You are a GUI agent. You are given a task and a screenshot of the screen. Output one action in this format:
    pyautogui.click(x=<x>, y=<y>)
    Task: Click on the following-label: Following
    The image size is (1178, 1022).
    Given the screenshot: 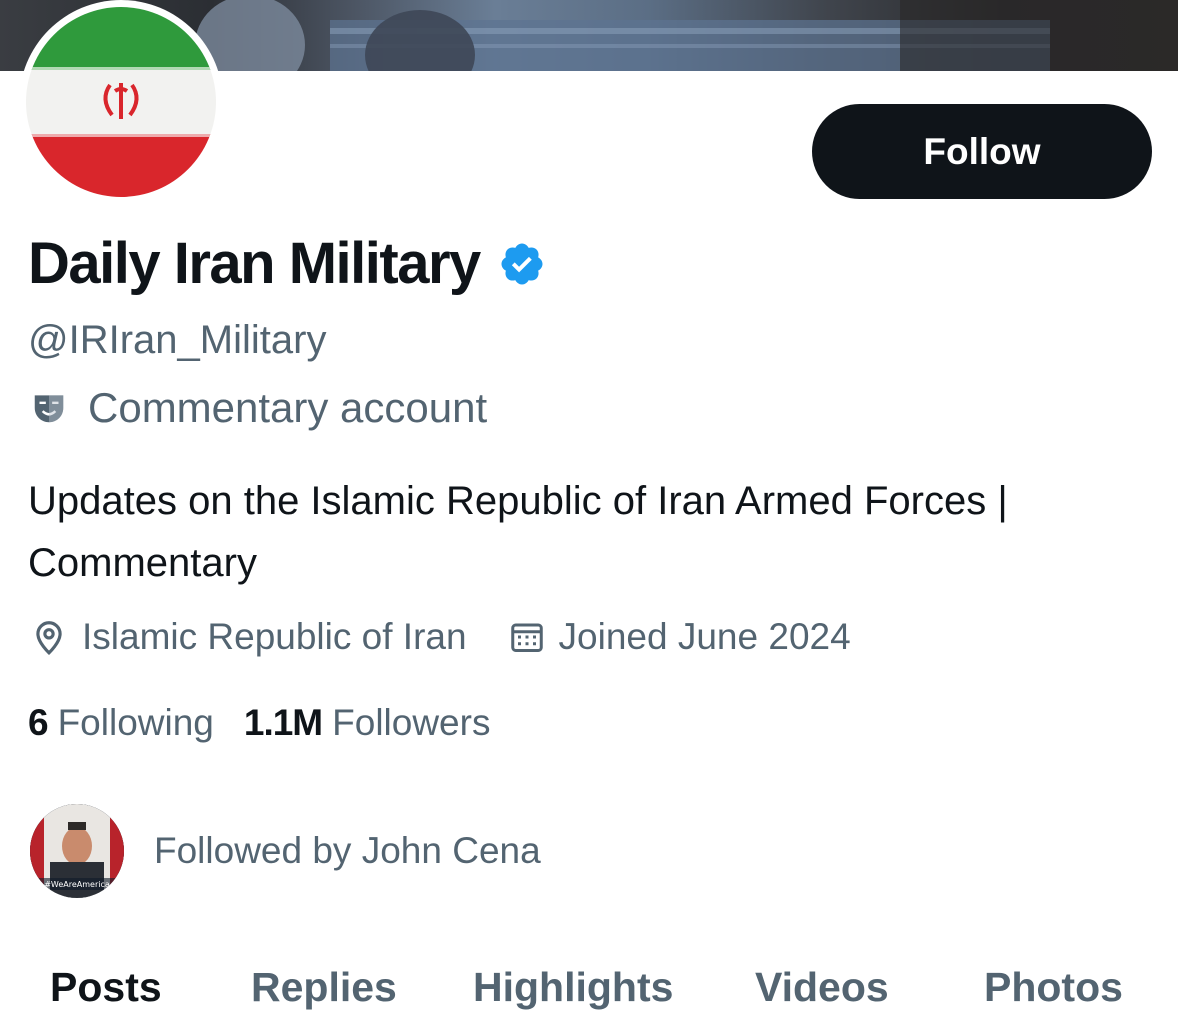 What is the action you would take?
    pyautogui.click(x=135, y=722)
    